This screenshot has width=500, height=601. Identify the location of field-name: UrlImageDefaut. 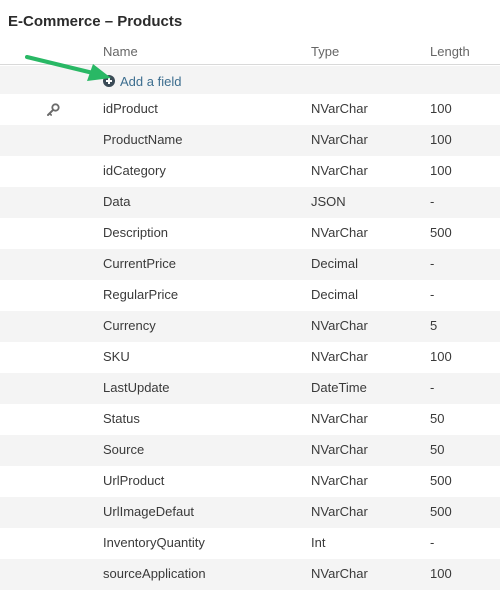
(149, 511).